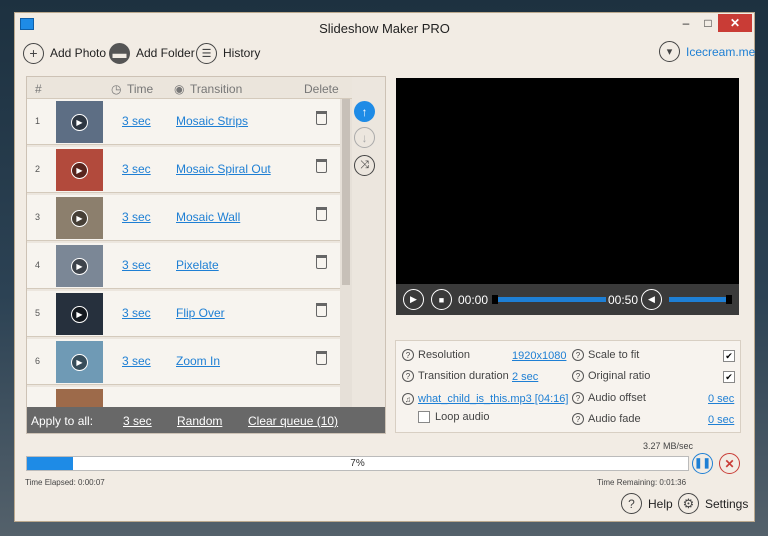 The height and width of the screenshot is (536, 768). I want to click on apply-all-transition: Random, so click(199, 421).